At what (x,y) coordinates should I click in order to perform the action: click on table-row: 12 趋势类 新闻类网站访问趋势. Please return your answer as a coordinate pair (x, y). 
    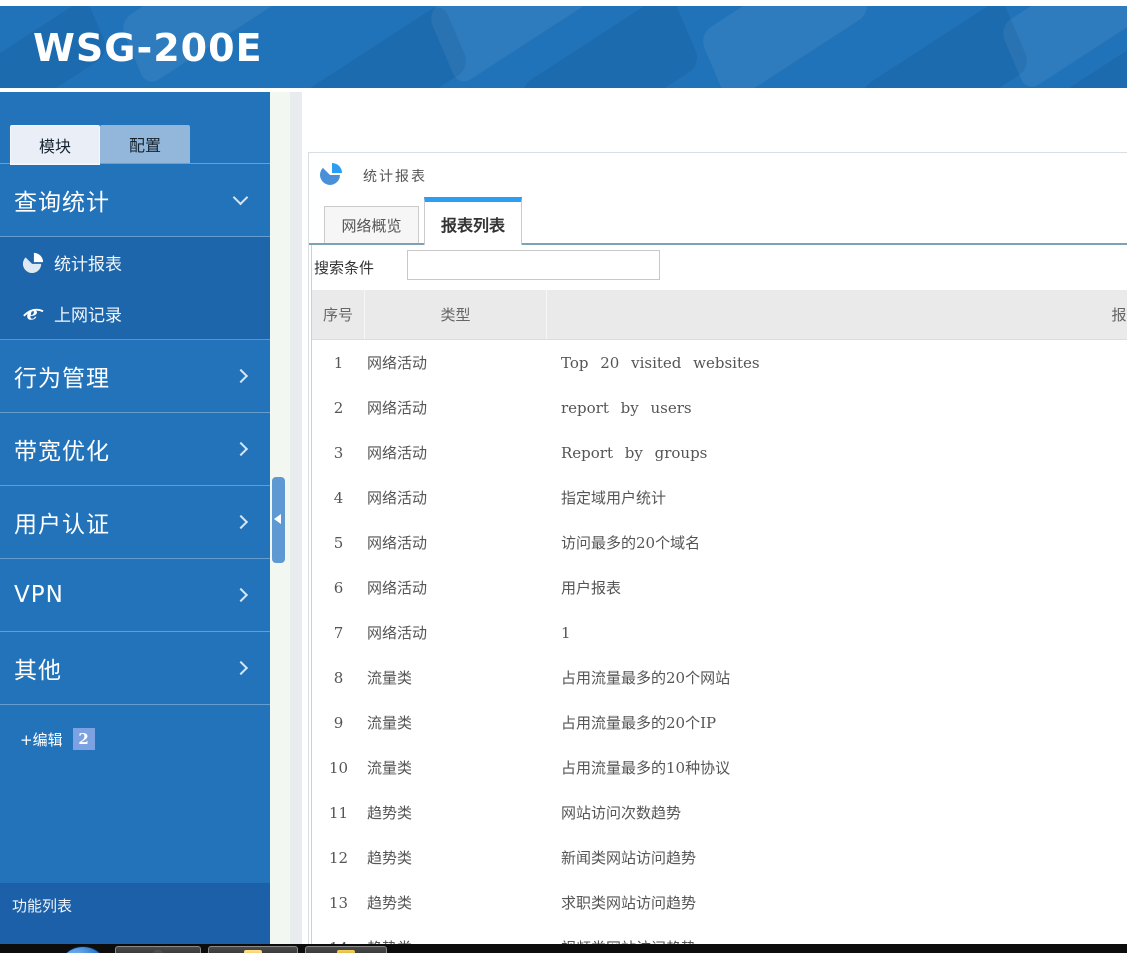
    Looking at the image, I should click on (719, 857).